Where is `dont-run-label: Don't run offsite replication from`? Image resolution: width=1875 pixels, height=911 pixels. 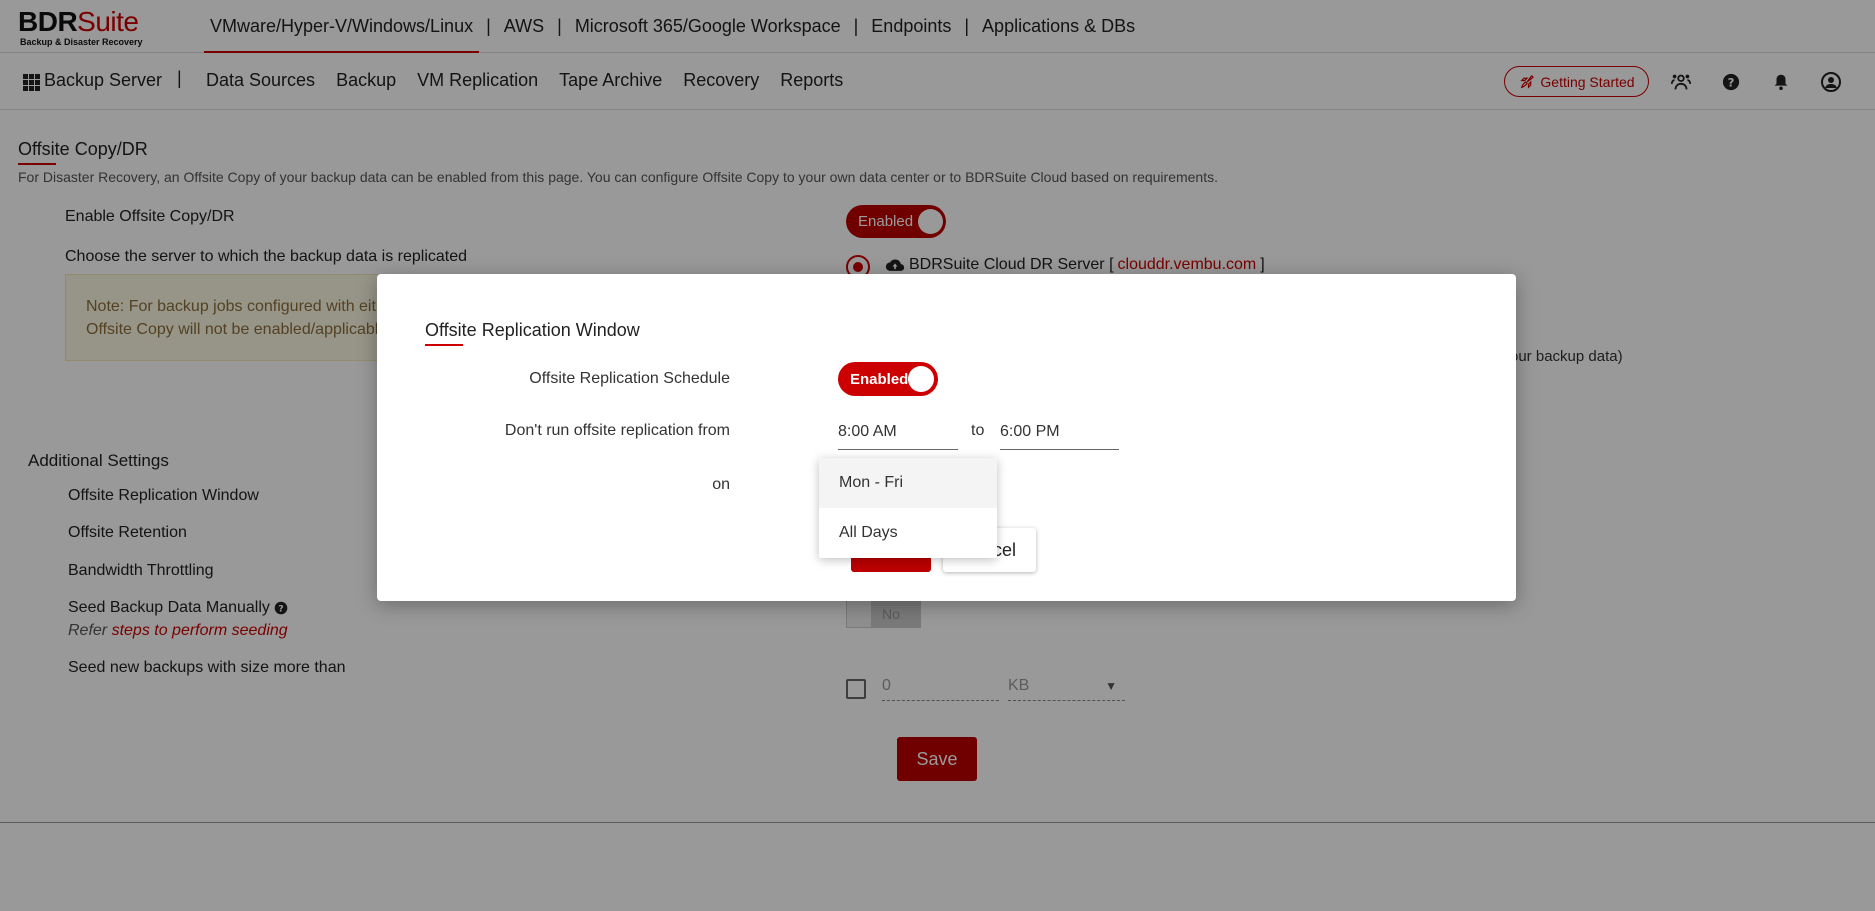 dont-run-label: Don't run offsite replication from is located at coordinates (617, 430).